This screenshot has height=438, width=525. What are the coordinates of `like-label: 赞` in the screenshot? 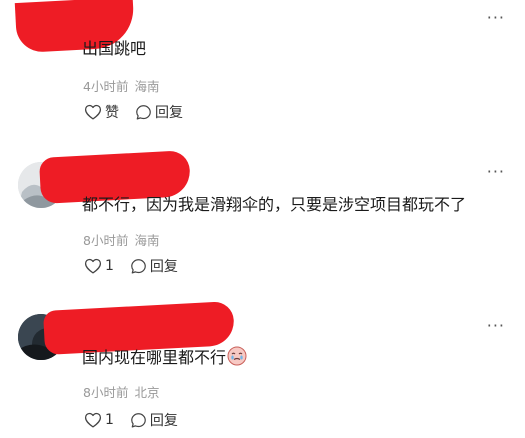 It's located at (112, 113).